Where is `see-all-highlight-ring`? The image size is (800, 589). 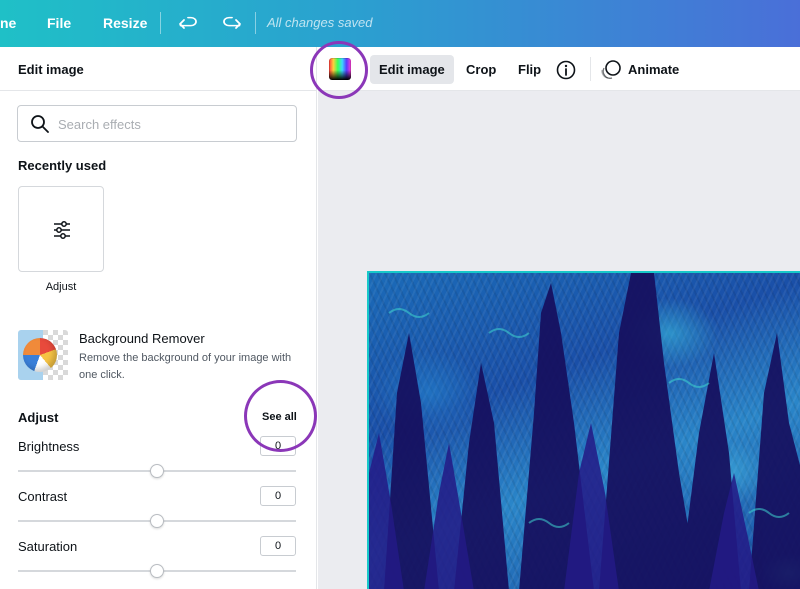 see-all-highlight-ring is located at coordinates (280, 416).